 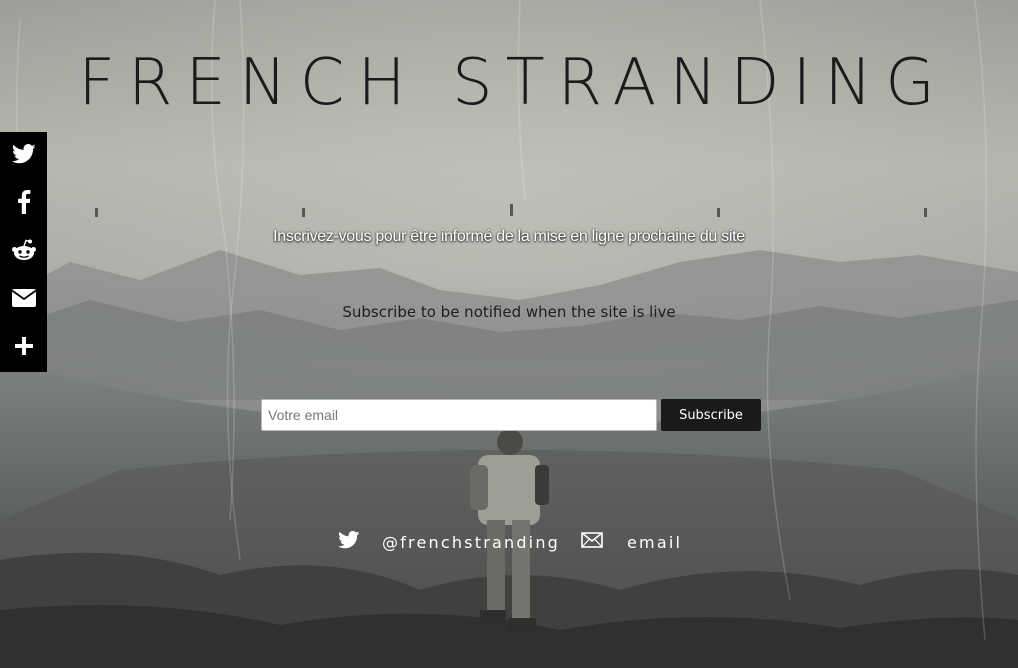 I want to click on reddit-icon, so click(x=24, y=252).